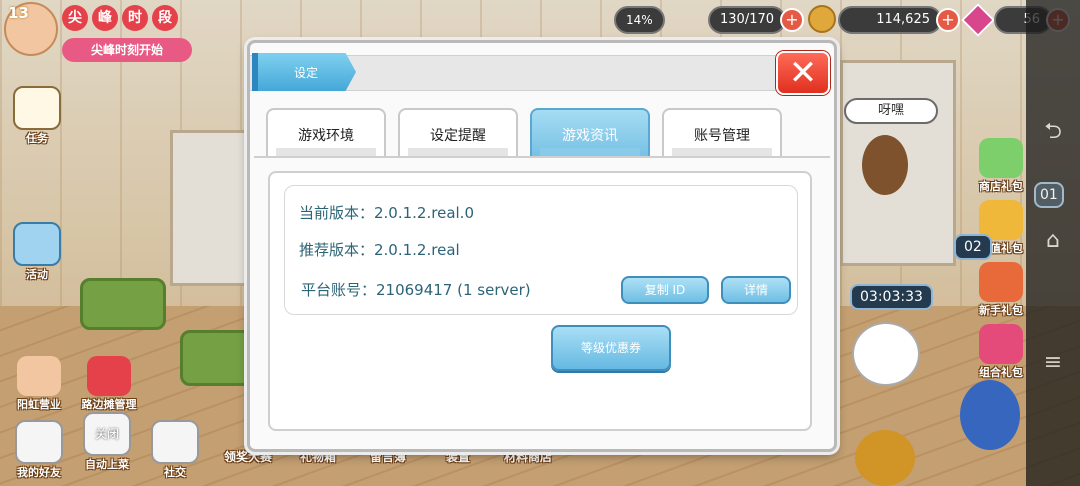  I want to click on add-energy-button: +, so click(792, 20).